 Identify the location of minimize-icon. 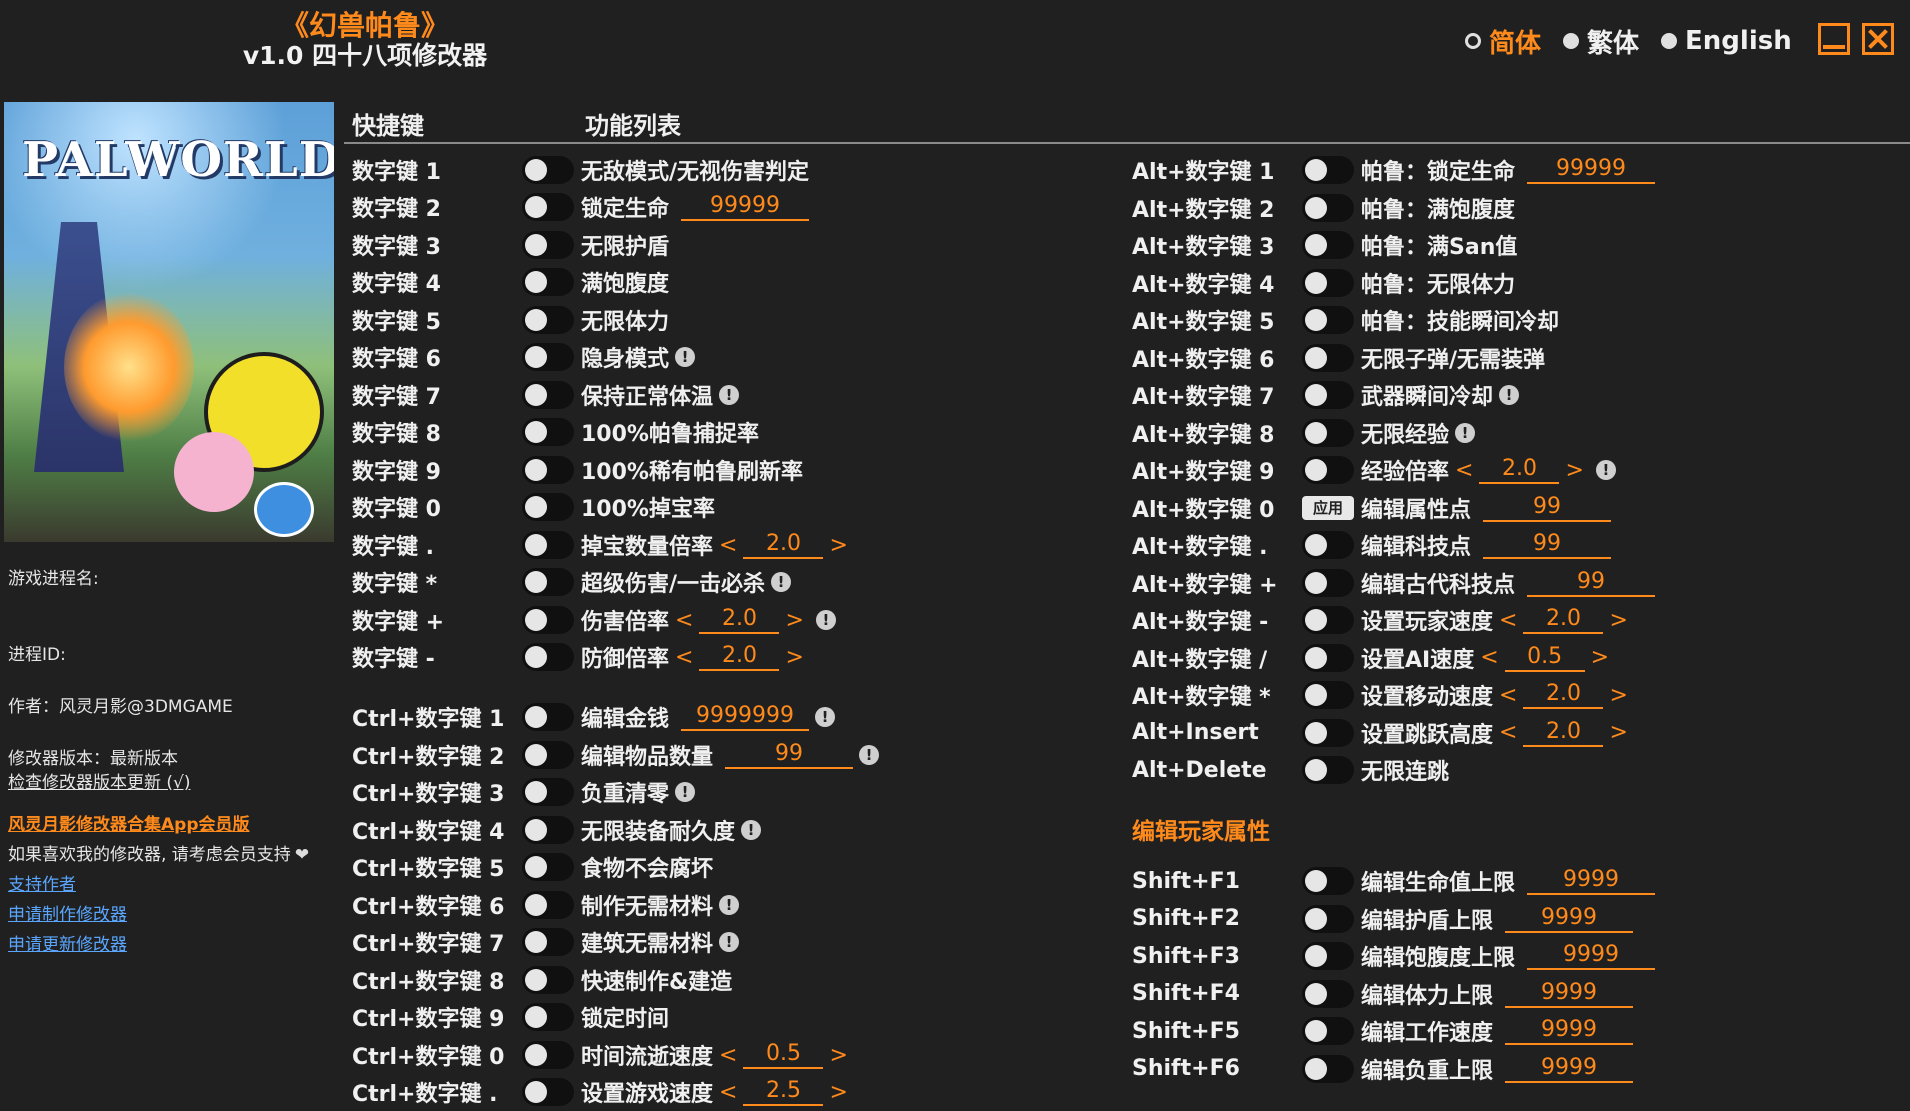
(1834, 39).